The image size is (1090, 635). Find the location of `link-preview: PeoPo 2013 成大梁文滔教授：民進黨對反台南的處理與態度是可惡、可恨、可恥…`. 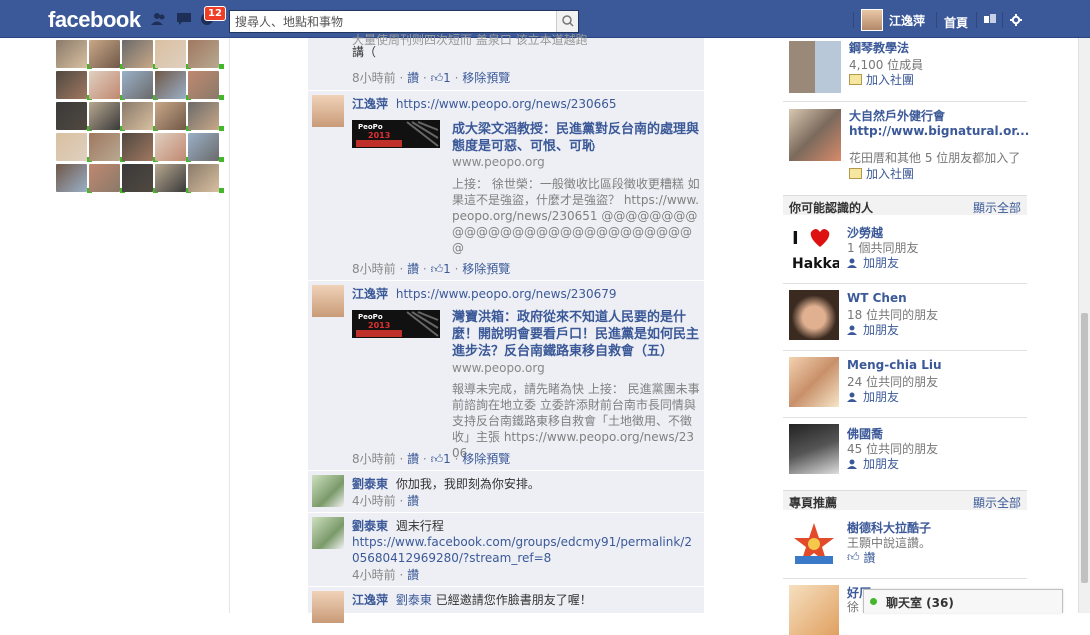

link-preview: PeoPo 2013 成大梁文滔教授：民進黨對反台南的處理與態度是可惡、可恨、可恥… is located at coordinates (526, 187).